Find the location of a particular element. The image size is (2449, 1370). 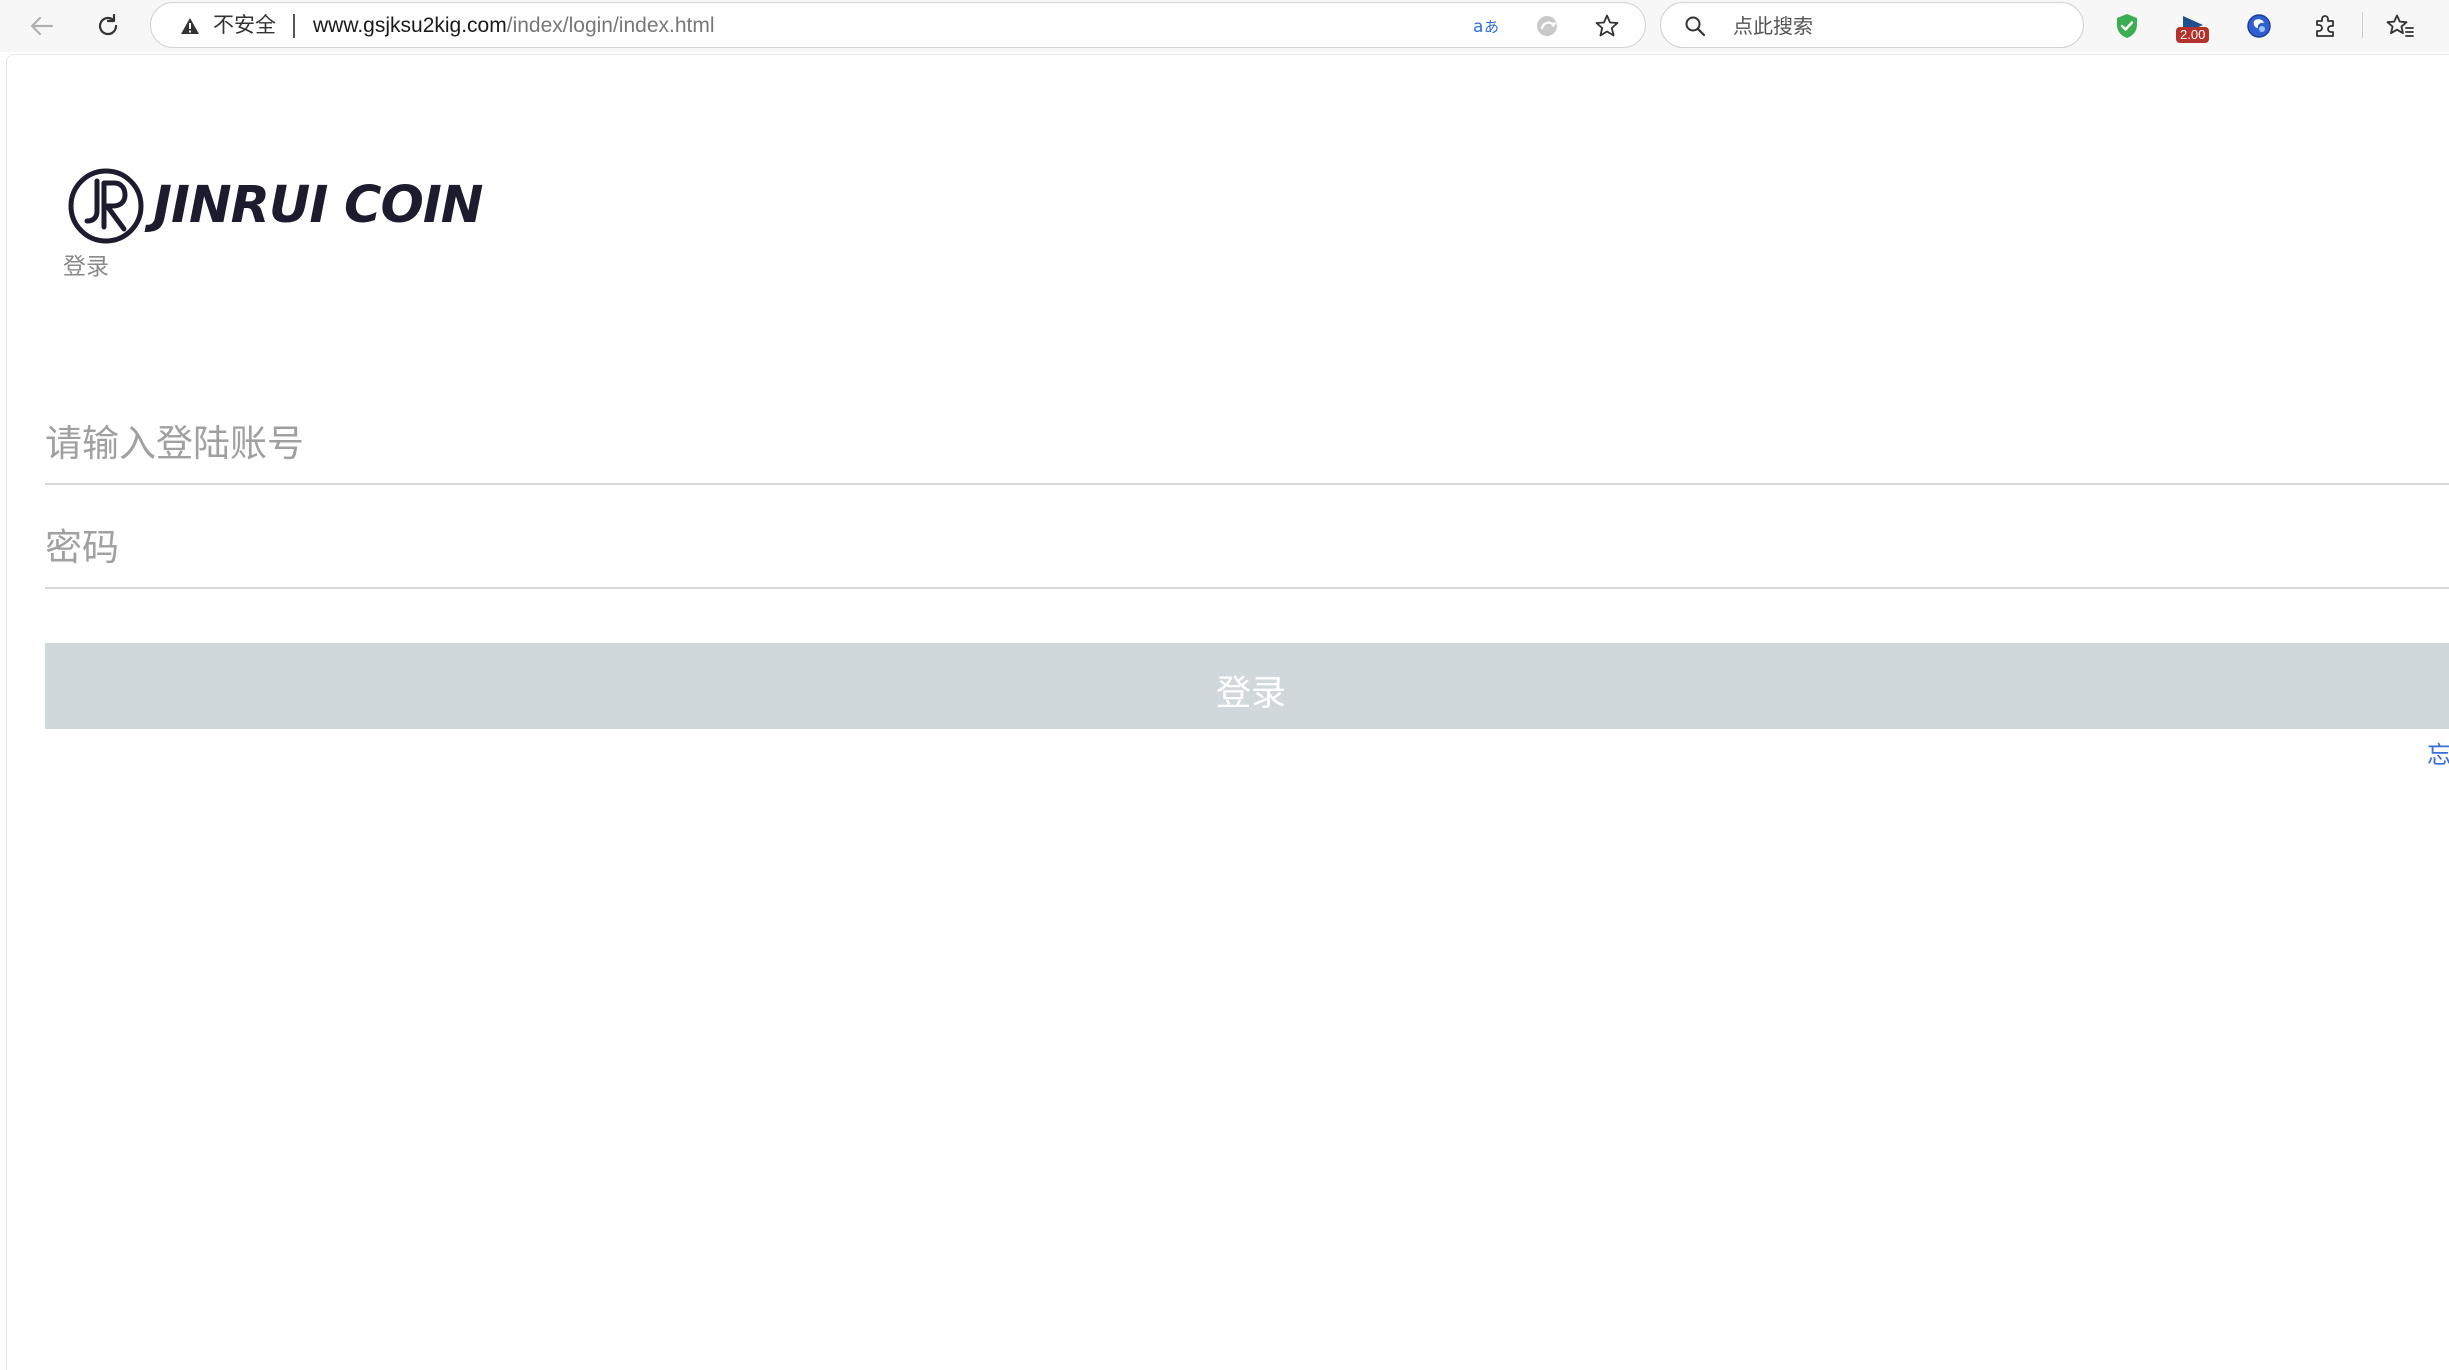

immersive-reader-icon is located at coordinates (1547, 26).